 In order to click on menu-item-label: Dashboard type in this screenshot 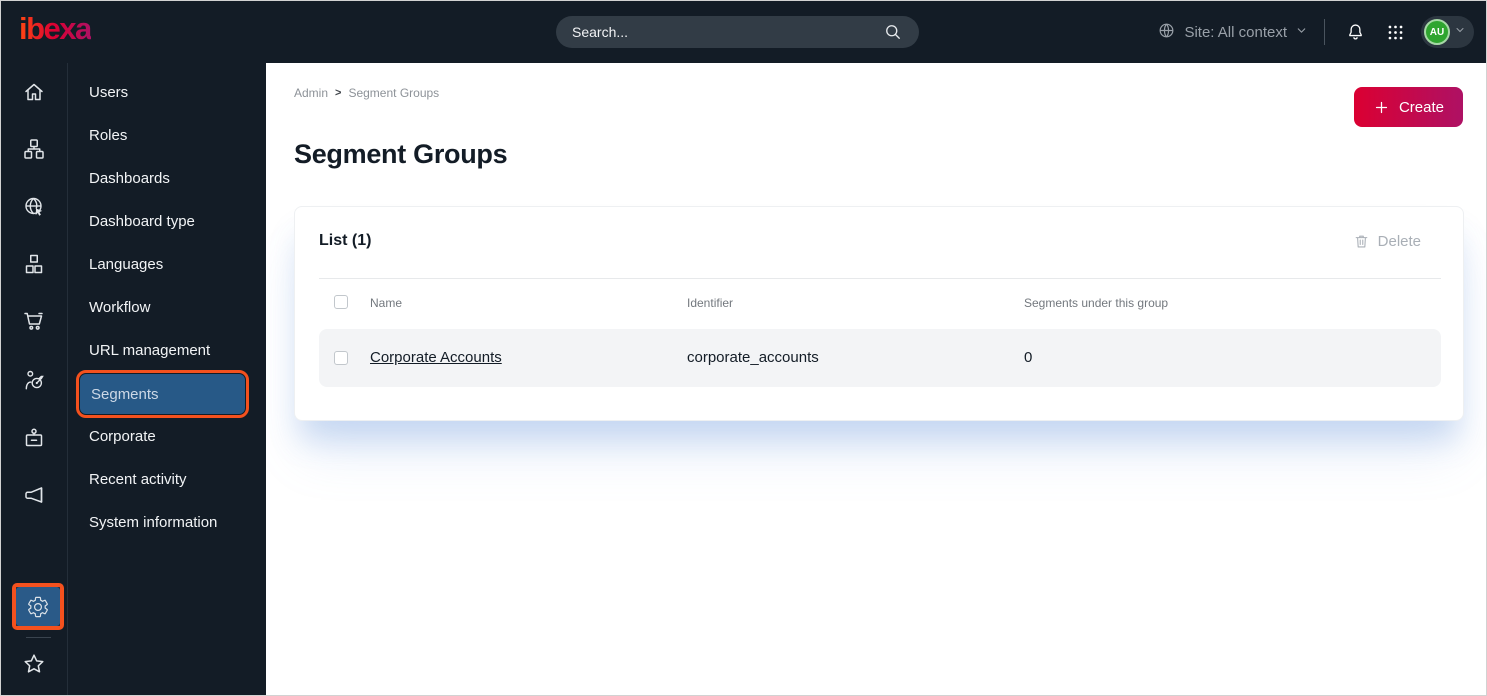, I will do `click(142, 221)`.